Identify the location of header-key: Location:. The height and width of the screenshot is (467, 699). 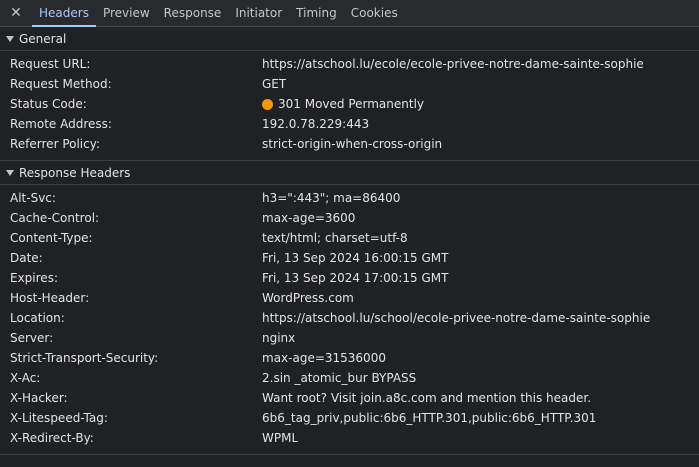
(37, 318).